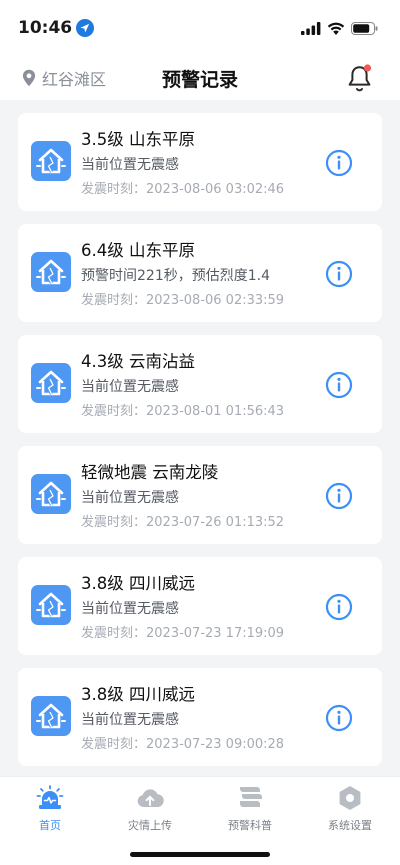 The height and width of the screenshot is (865, 400). Describe the element at coordinates (200, 28) in the screenshot. I see `status-bar: 10:46` at that location.